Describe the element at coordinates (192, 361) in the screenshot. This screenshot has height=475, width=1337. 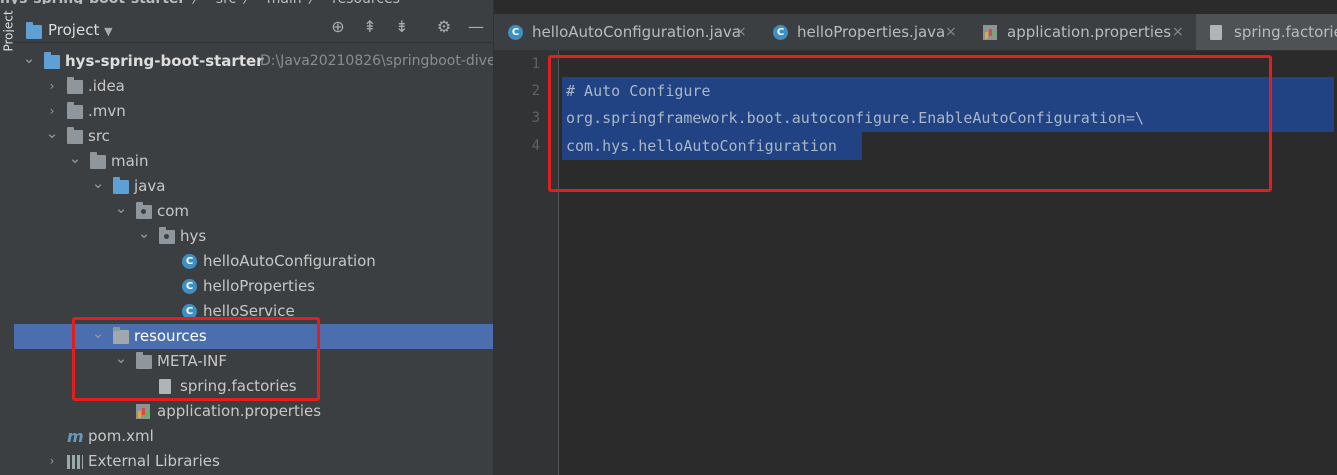
I see `tree-item-label: META-INF` at that location.